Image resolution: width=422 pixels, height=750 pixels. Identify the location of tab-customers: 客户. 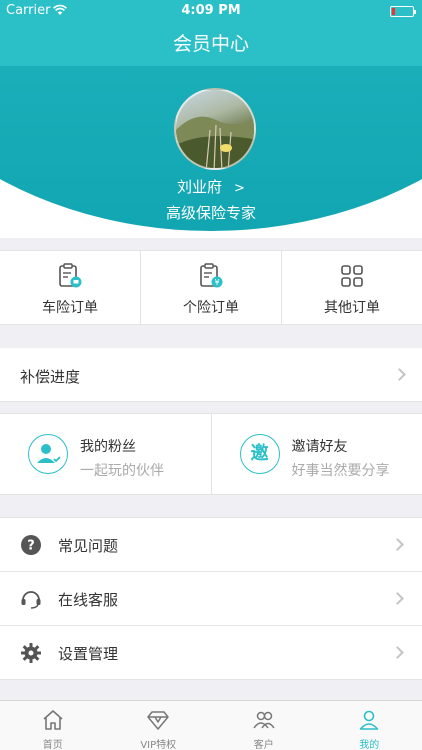
(264, 725).